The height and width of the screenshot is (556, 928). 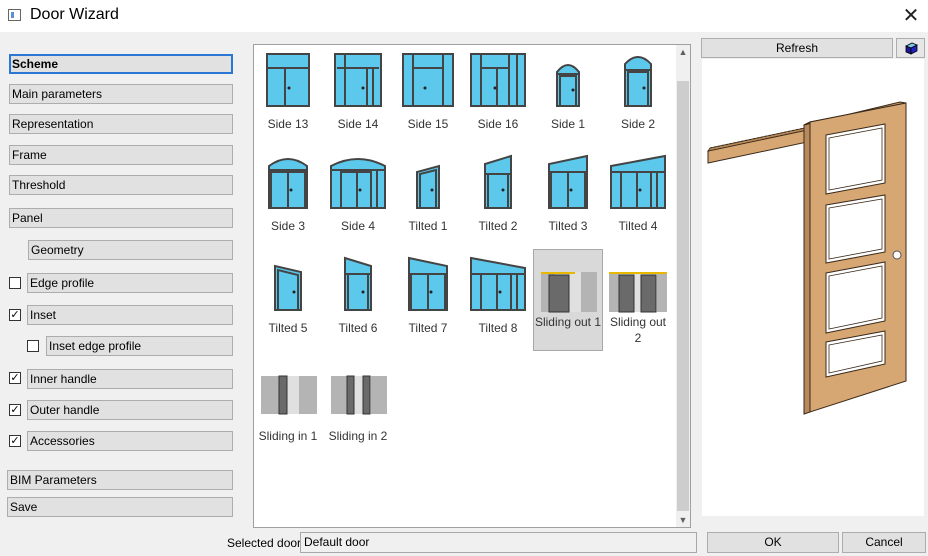 What do you see at coordinates (638, 124) in the screenshot?
I see `gallery-item-label: Side 2` at bounding box center [638, 124].